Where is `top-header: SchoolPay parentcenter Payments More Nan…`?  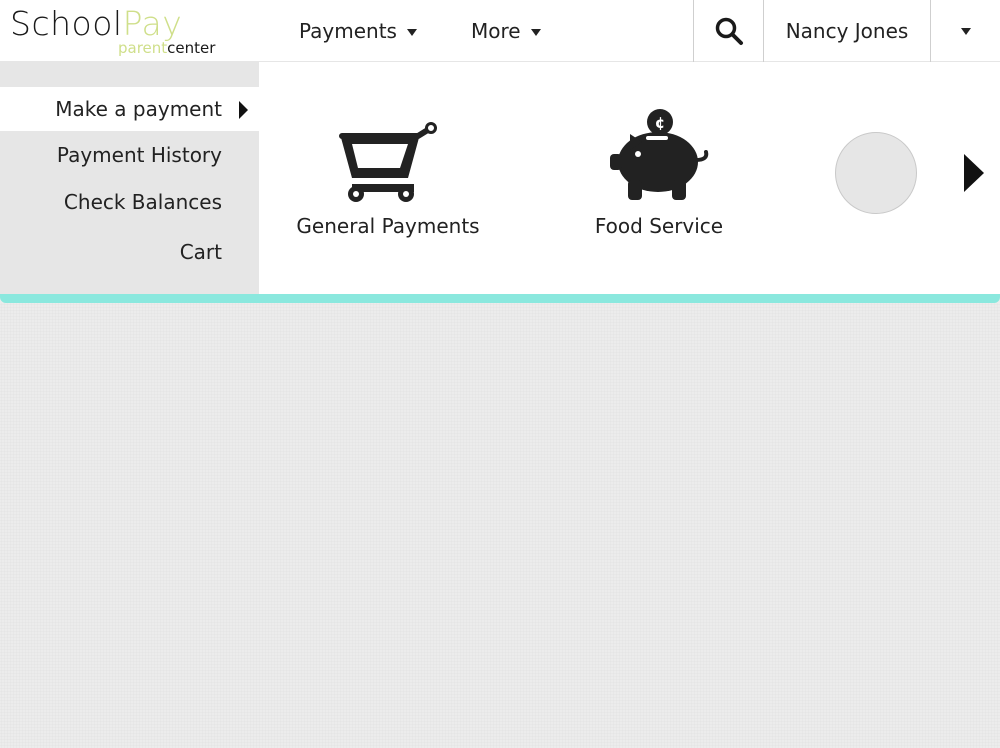
top-header: SchoolPay parentcenter Payments More Nan… is located at coordinates (500, 31).